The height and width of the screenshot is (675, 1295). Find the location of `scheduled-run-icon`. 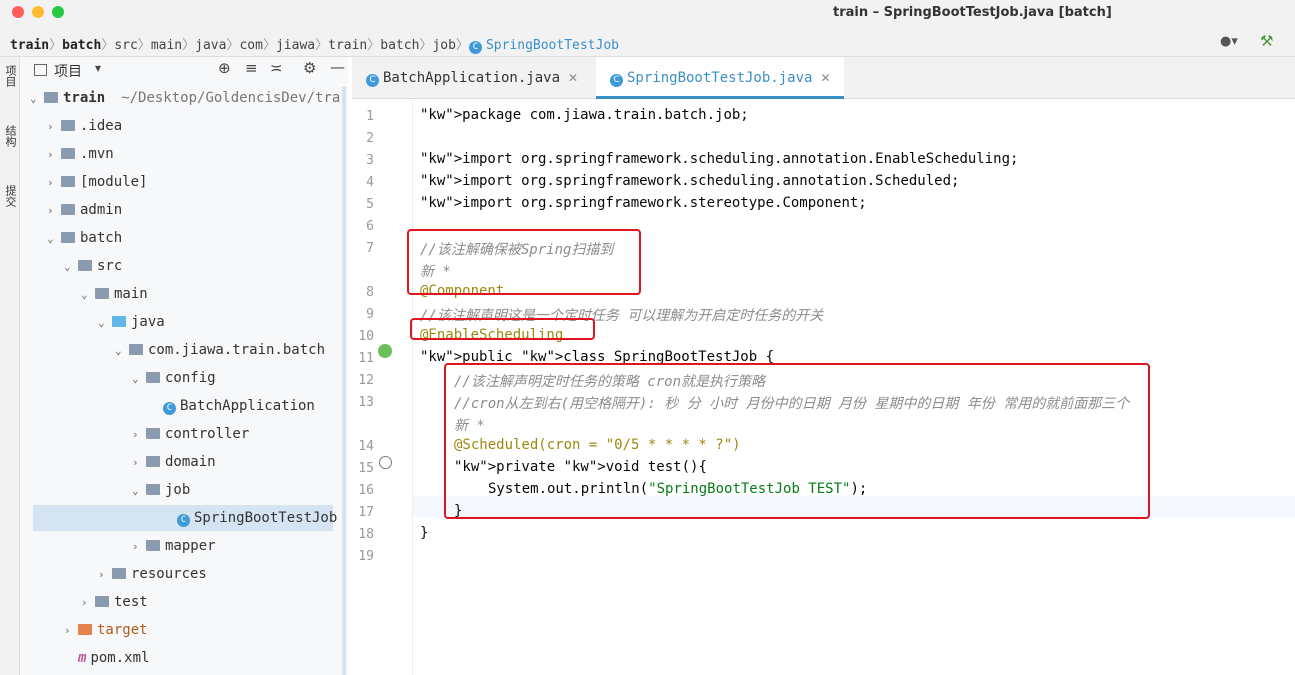

scheduled-run-icon is located at coordinates (385, 462).